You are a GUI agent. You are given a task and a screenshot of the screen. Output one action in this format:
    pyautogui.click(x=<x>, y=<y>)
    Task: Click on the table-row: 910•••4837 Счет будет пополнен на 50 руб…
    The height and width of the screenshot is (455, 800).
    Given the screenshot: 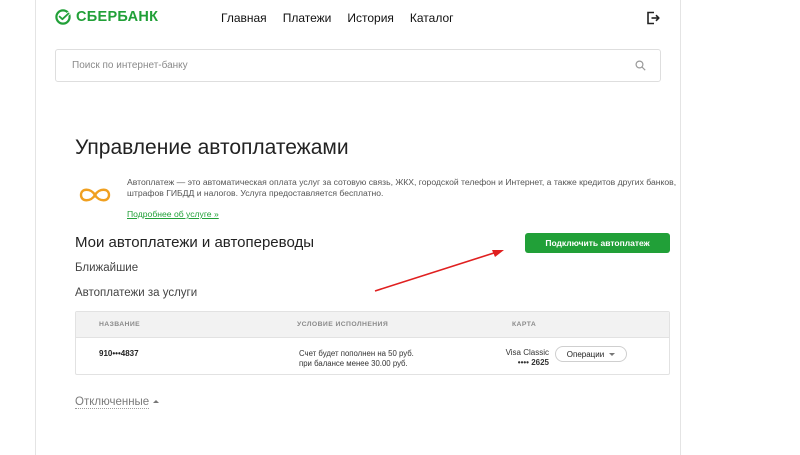 What is the action you would take?
    pyautogui.click(x=372, y=356)
    